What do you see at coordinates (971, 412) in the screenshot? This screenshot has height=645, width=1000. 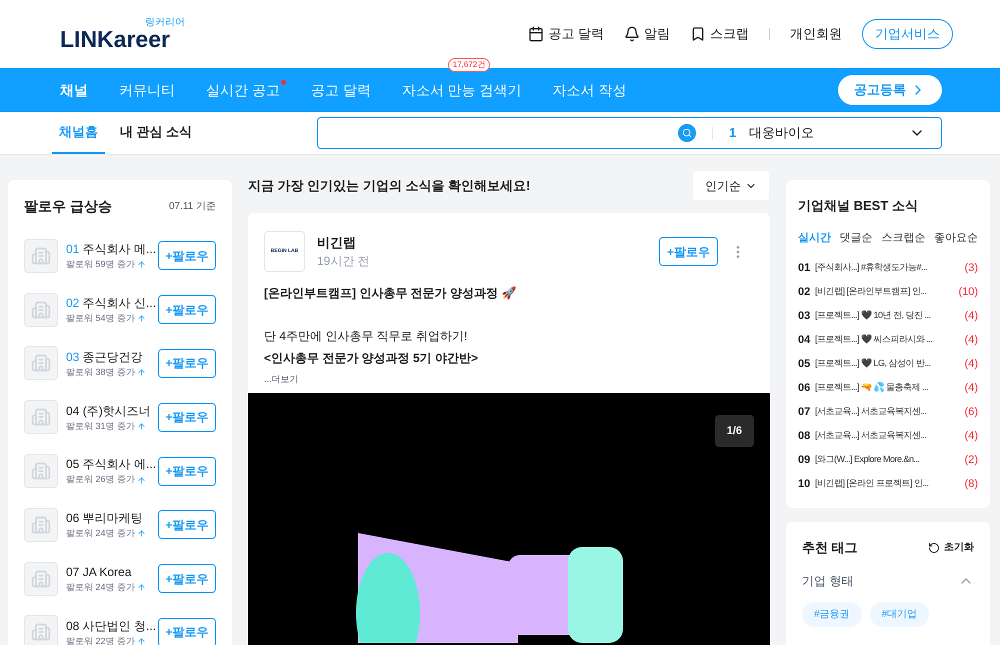 I see `comment-count: (6)` at bounding box center [971, 412].